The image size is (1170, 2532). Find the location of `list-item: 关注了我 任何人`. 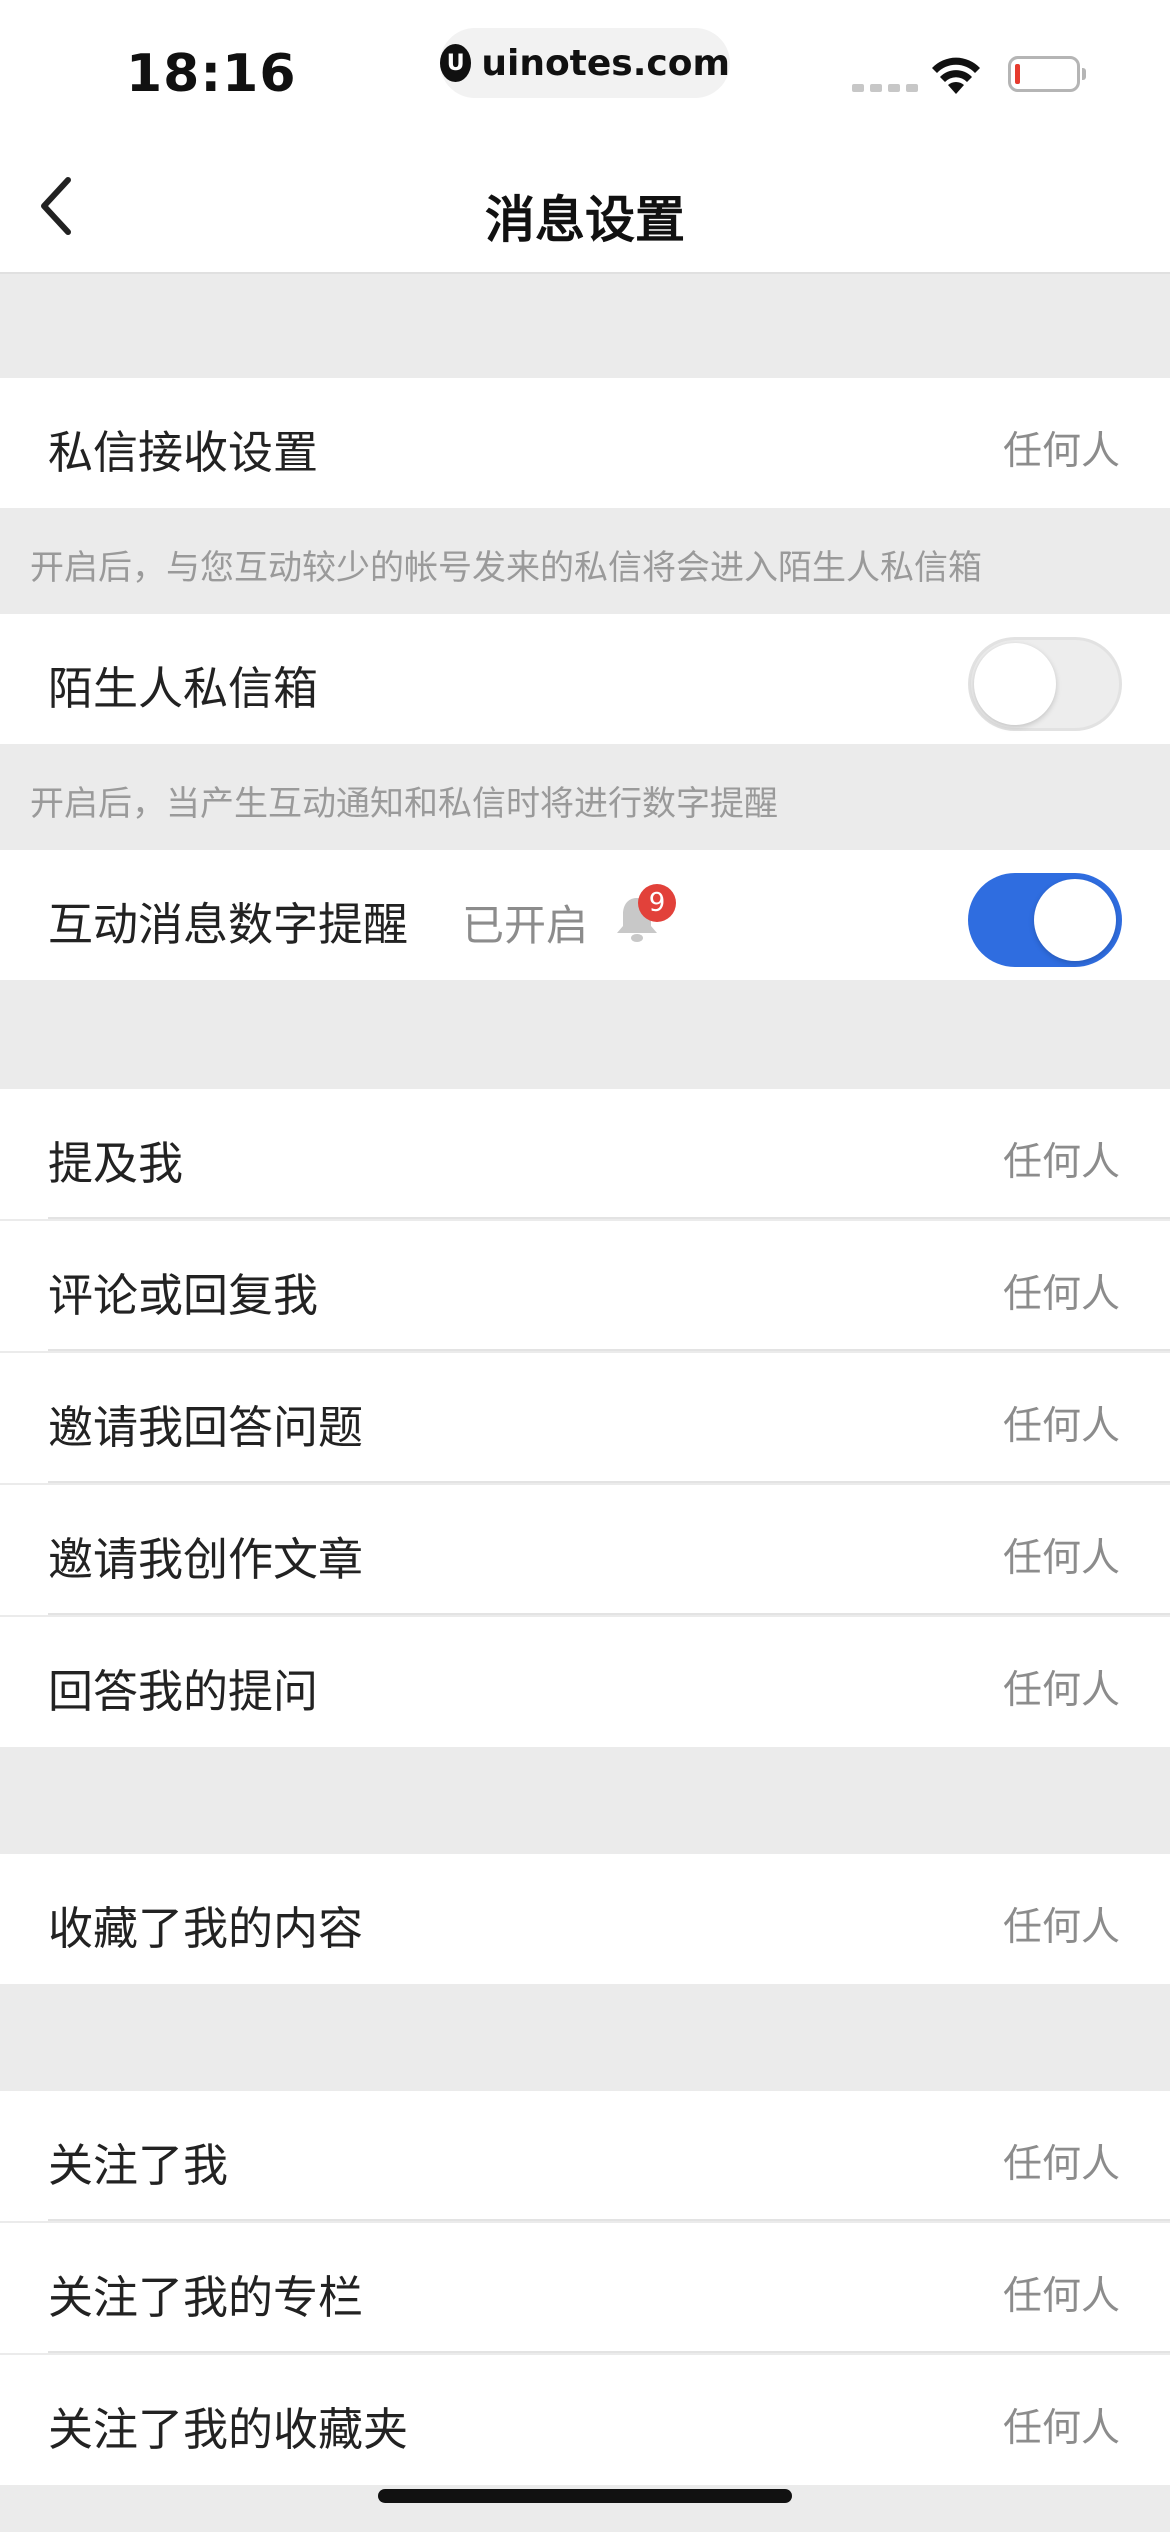

list-item: 关注了我 任何人 is located at coordinates (585, 2156).